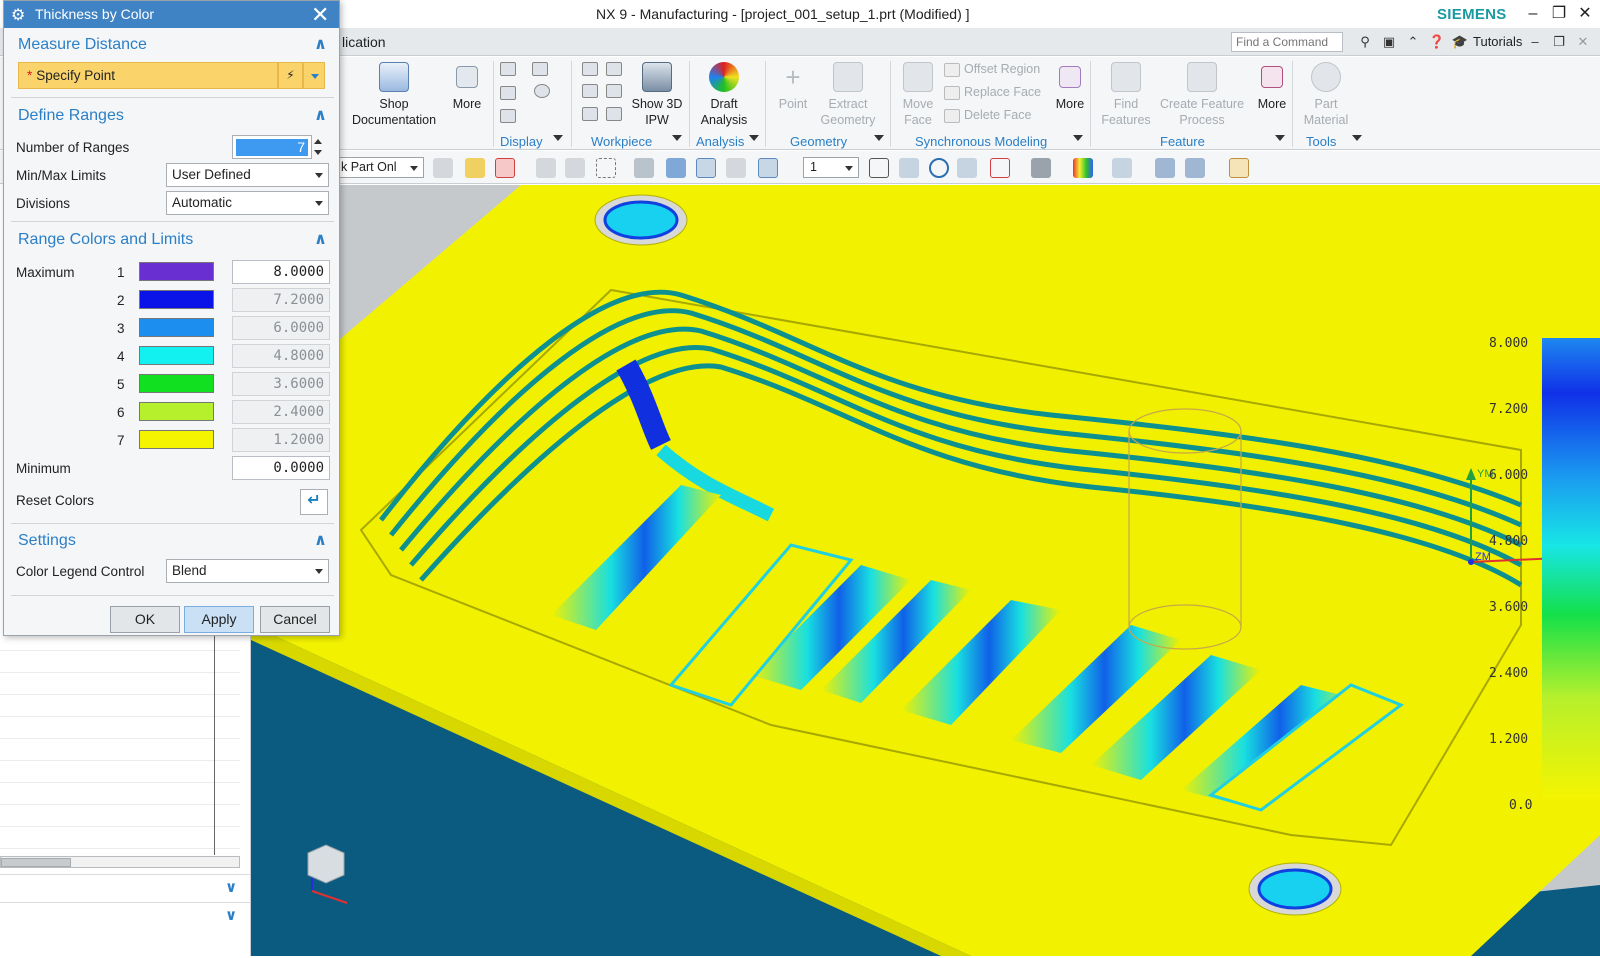 This screenshot has height=958, width=1600. I want to click on point-button: + Point, so click(793, 87).